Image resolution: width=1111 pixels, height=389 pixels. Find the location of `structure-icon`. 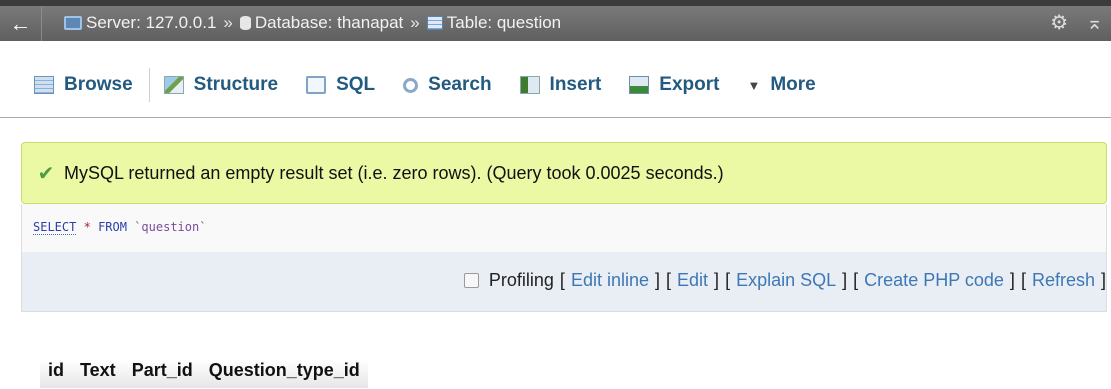

structure-icon is located at coordinates (173, 85).